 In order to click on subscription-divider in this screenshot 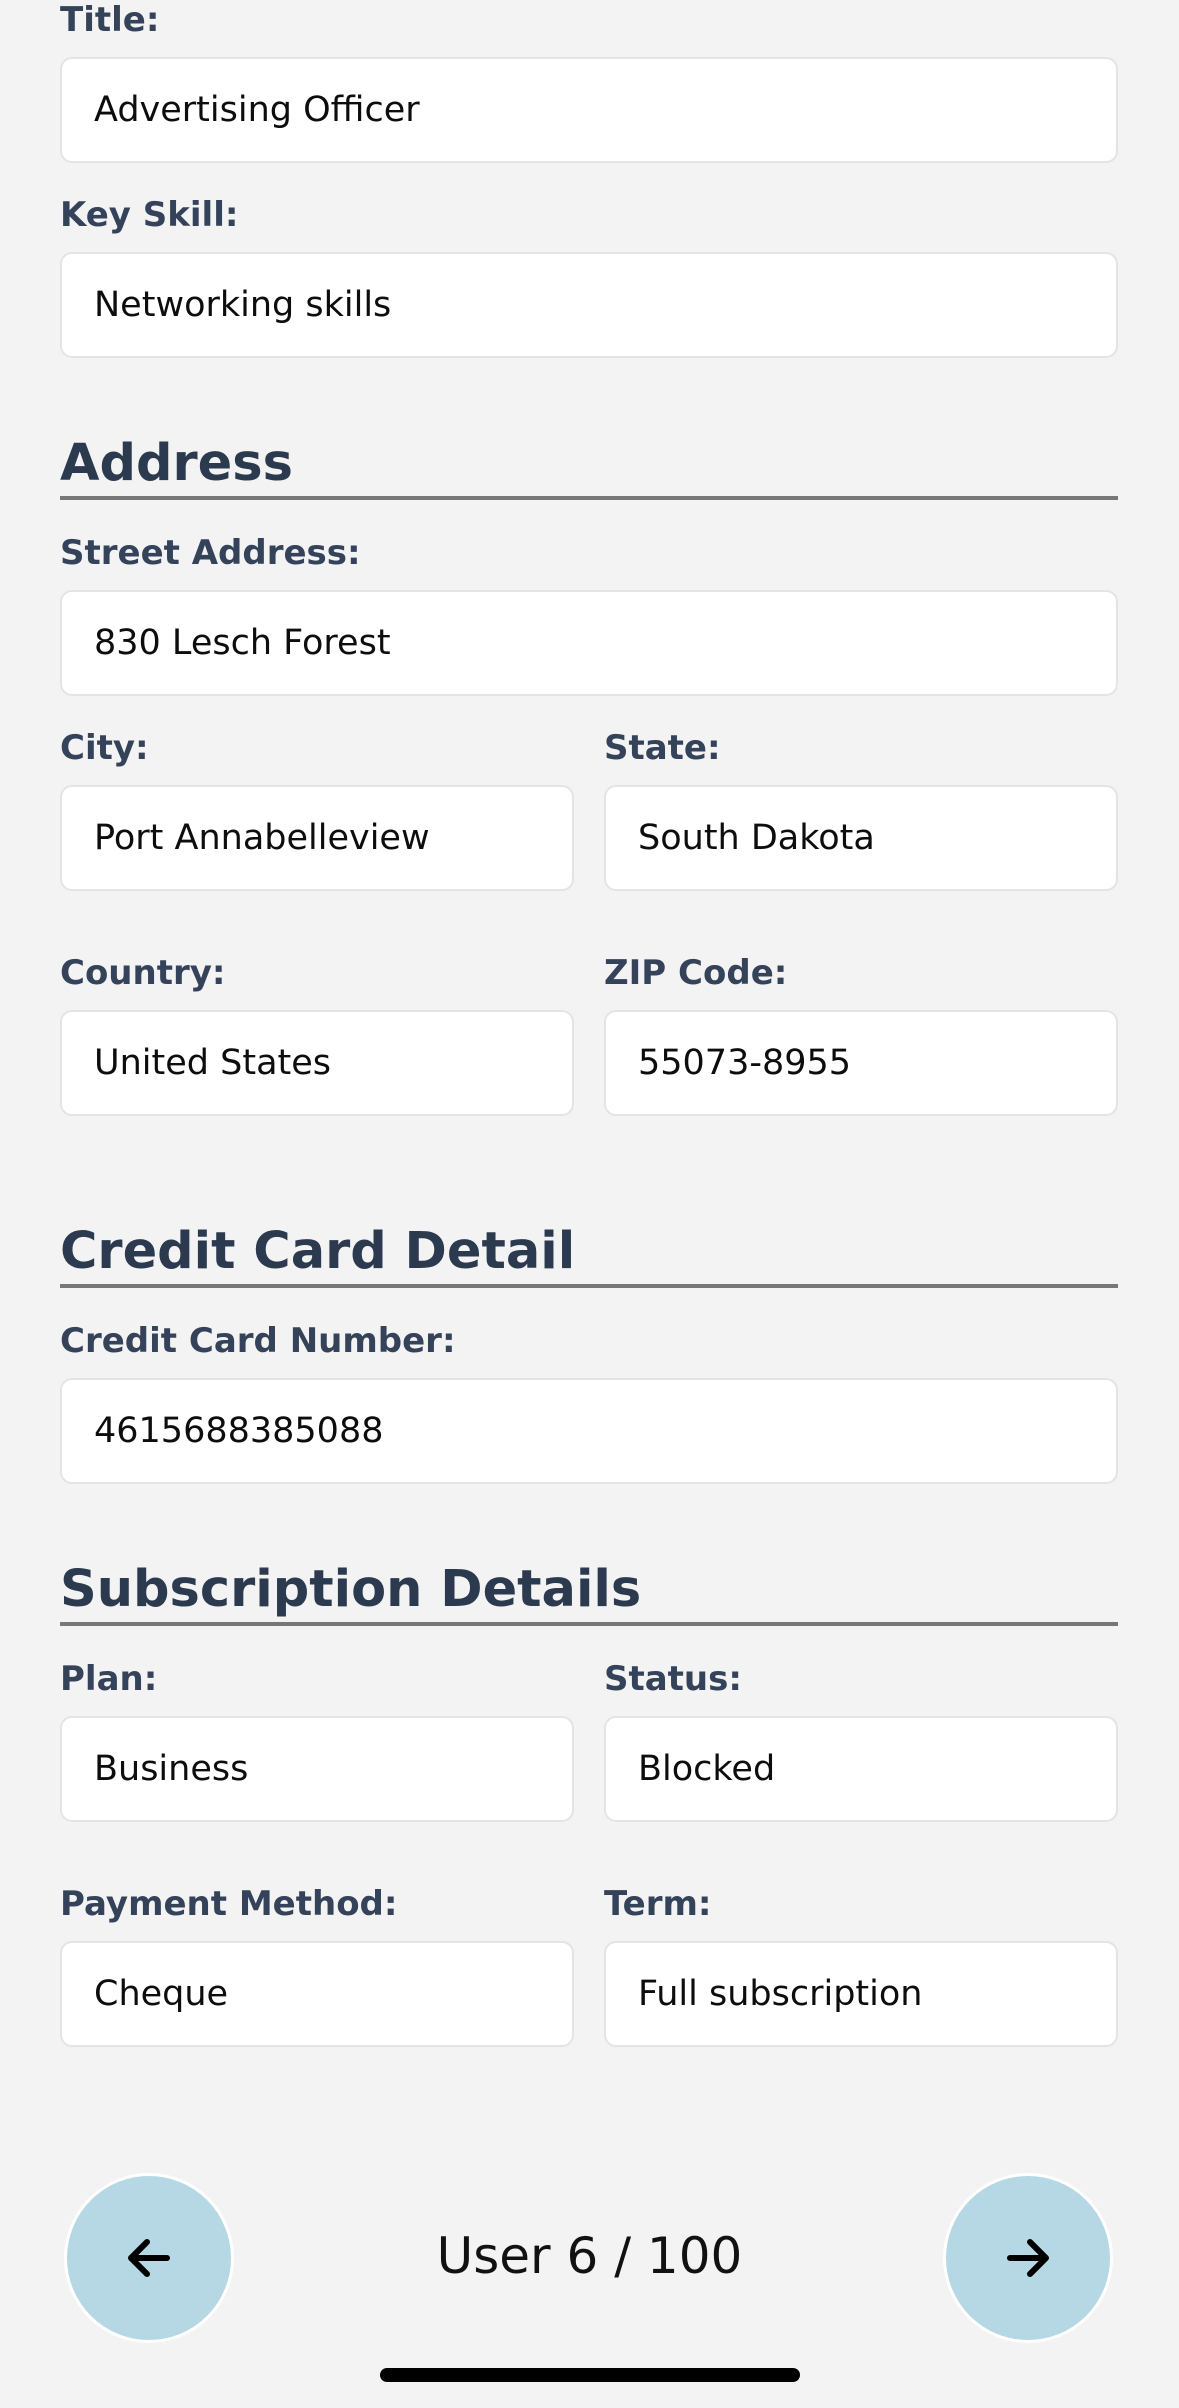, I will do `click(589, 1624)`.